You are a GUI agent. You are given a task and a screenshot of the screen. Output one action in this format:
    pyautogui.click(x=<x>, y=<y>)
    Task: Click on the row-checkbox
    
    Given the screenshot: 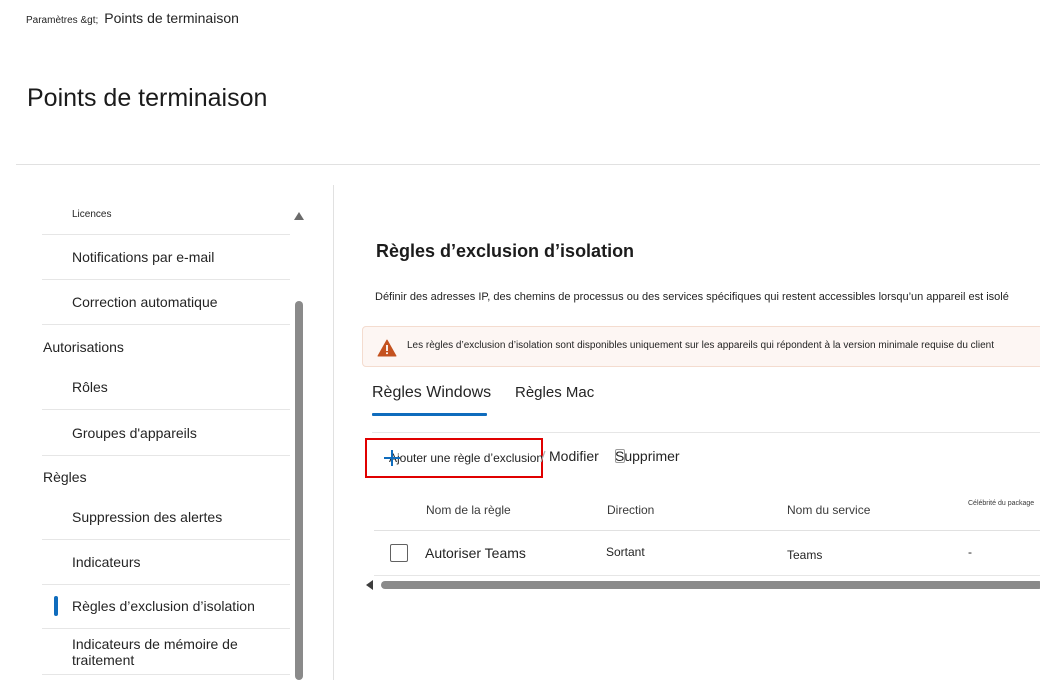 What is the action you would take?
    pyautogui.click(x=399, y=553)
    